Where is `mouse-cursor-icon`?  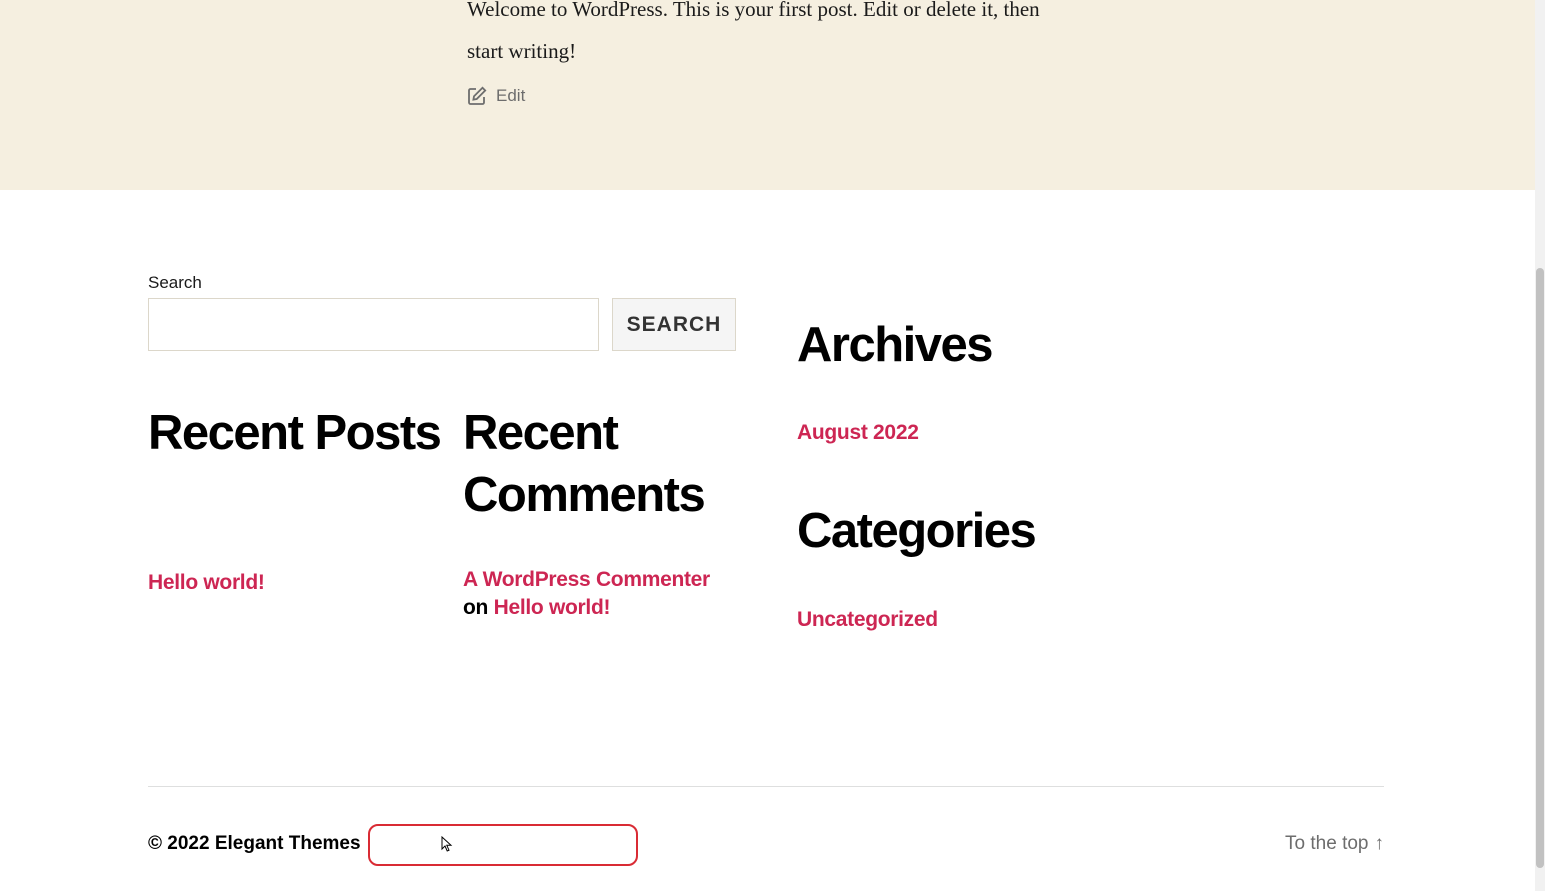 mouse-cursor-icon is located at coordinates (447, 844).